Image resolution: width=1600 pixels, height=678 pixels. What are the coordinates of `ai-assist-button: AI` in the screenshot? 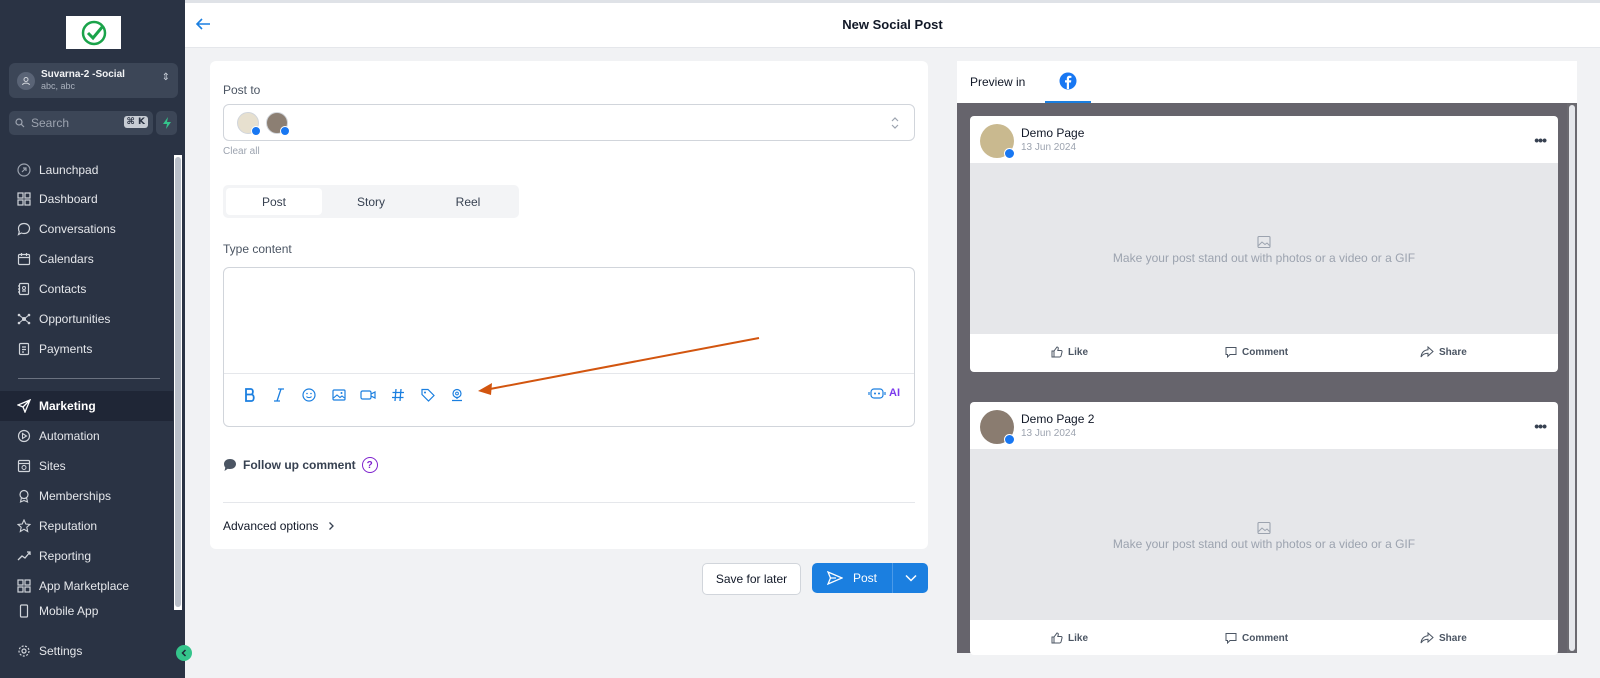 It's located at (884, 393).